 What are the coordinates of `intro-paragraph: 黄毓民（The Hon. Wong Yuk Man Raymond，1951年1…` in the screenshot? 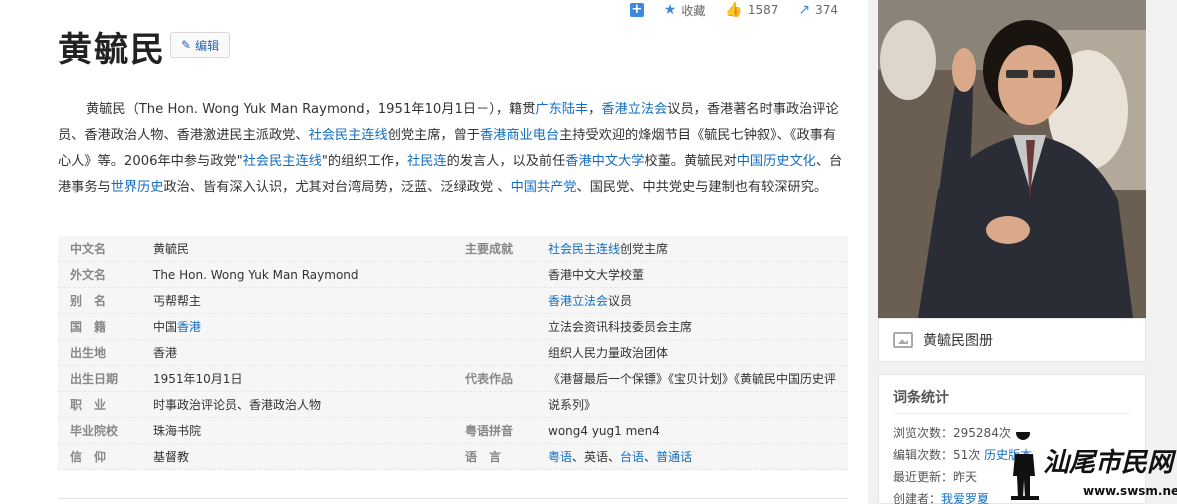 It's located at (453, 149).